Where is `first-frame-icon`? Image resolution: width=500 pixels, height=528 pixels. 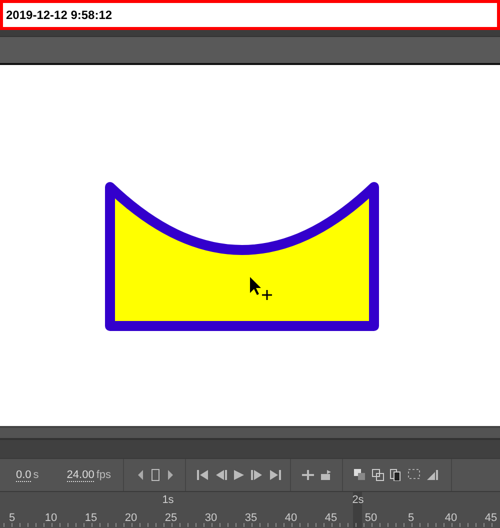
first-frame-icon is located at coordinates (203, 475).